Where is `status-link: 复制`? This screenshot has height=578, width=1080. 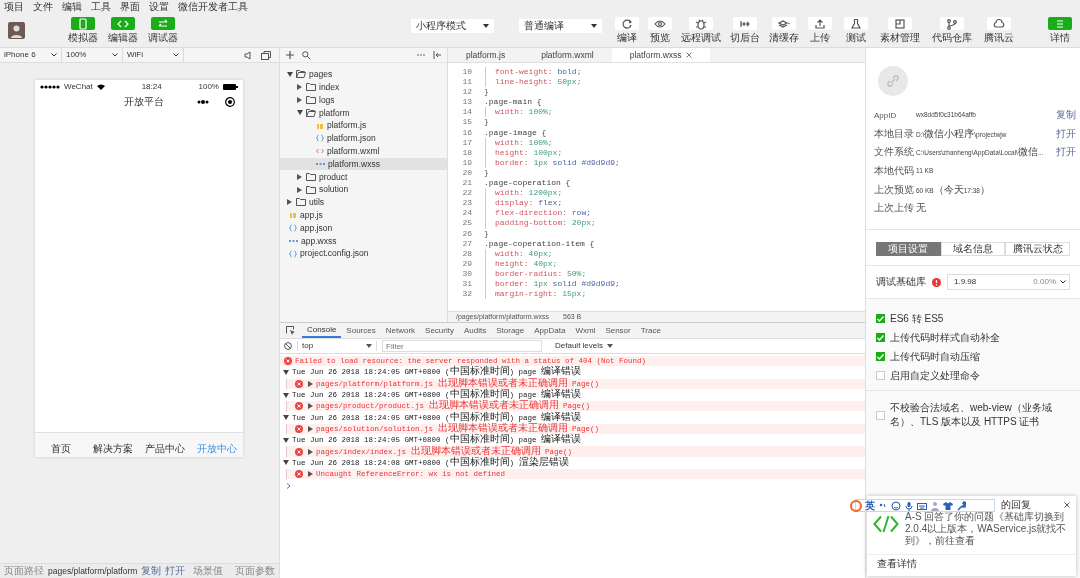
status-link: 复制 is located at coordinates (151, 571).